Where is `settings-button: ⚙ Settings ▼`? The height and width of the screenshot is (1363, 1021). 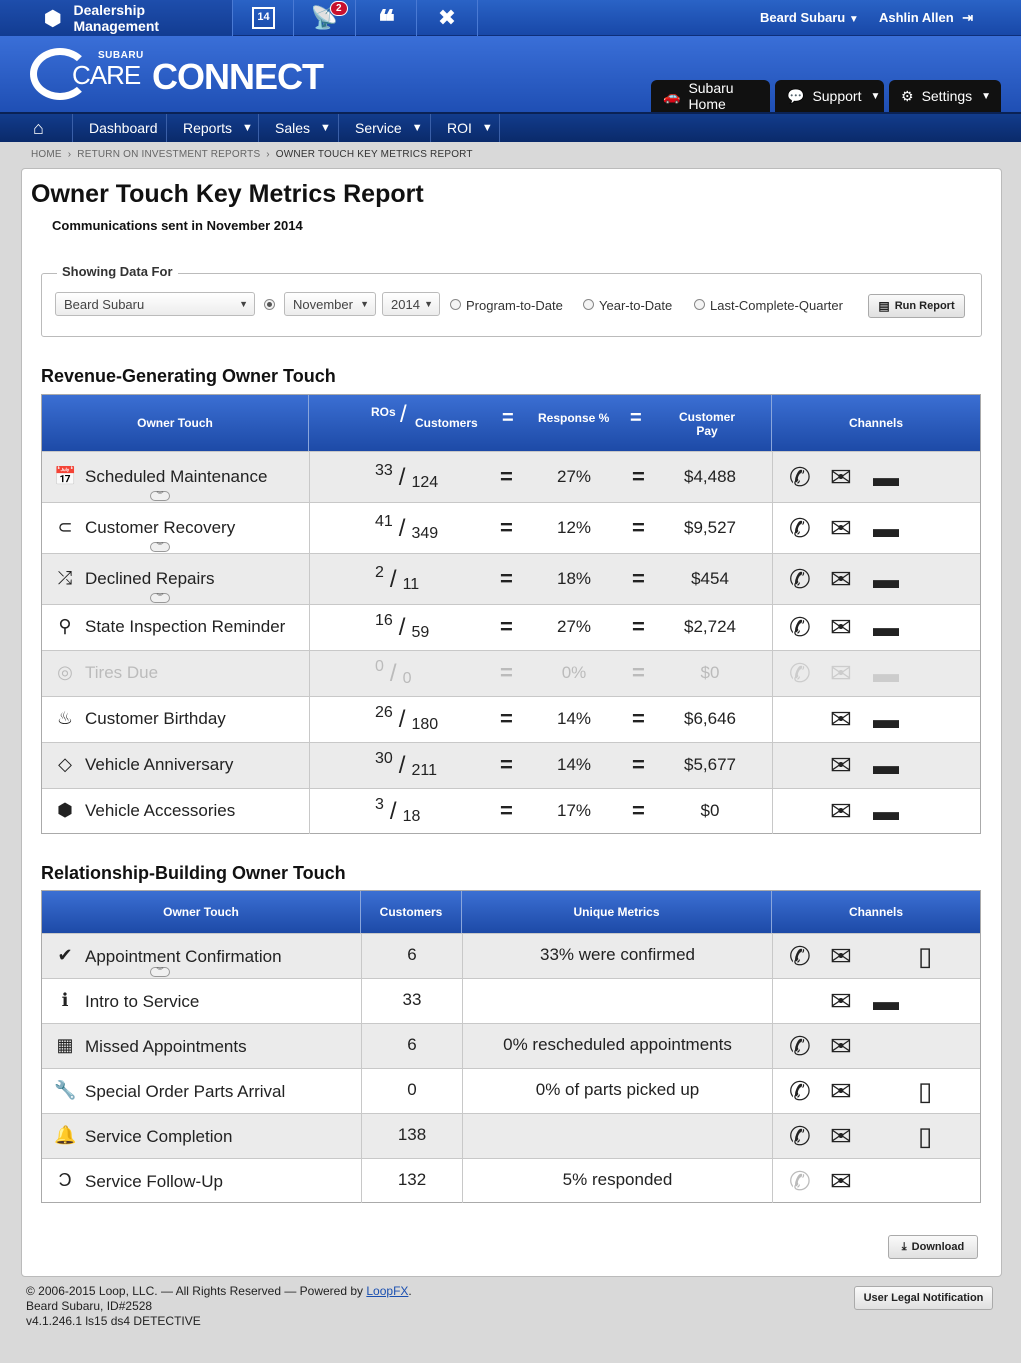 settings-button: ⚙ Settings ▼ is located at coordinates (945, 96).